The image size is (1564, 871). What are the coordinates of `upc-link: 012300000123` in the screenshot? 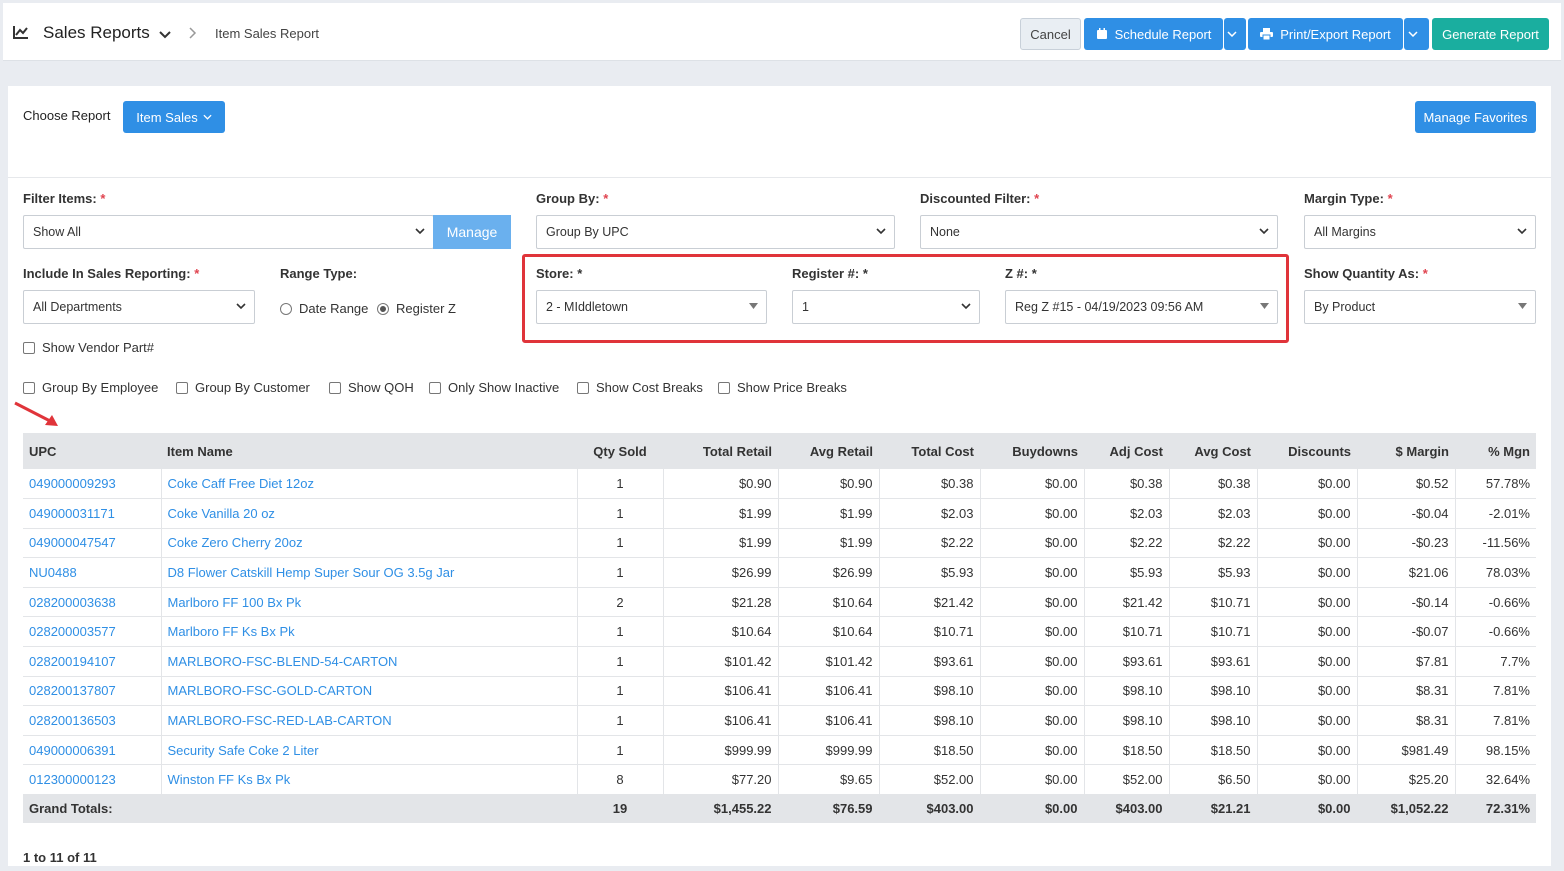 It's located at (92, 780).